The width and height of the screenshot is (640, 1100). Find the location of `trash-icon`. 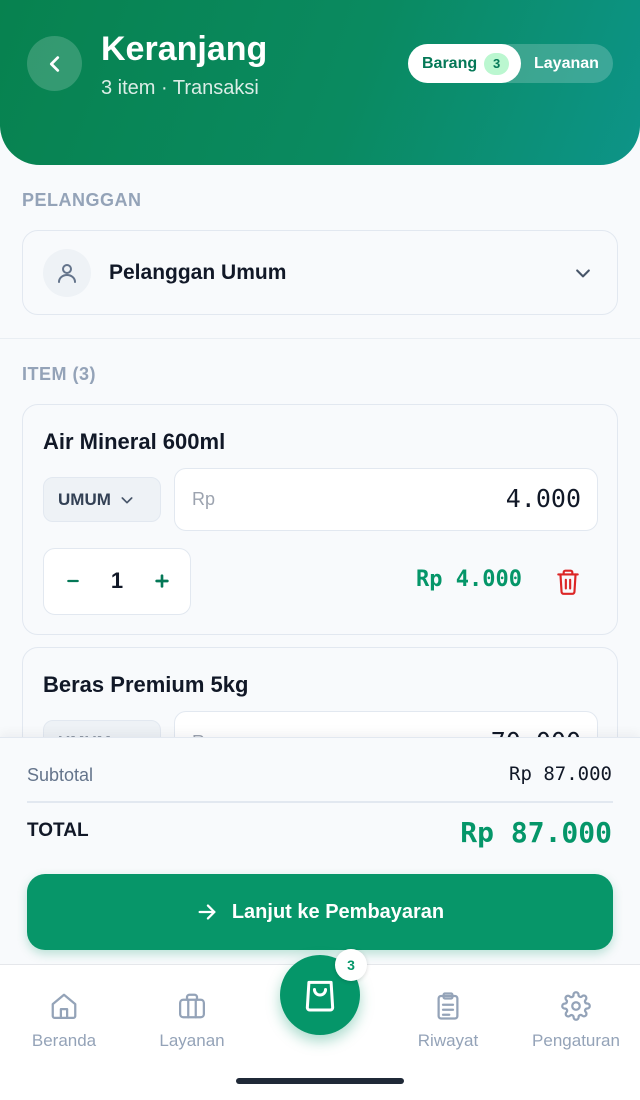

trash-icon is located at coordinates (568, 582).